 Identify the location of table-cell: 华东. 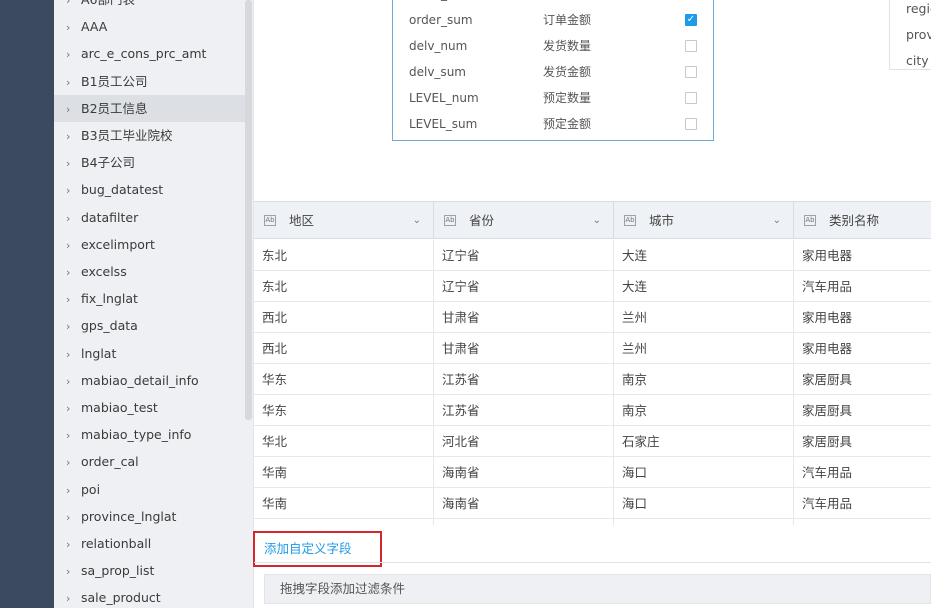
(344, 379).